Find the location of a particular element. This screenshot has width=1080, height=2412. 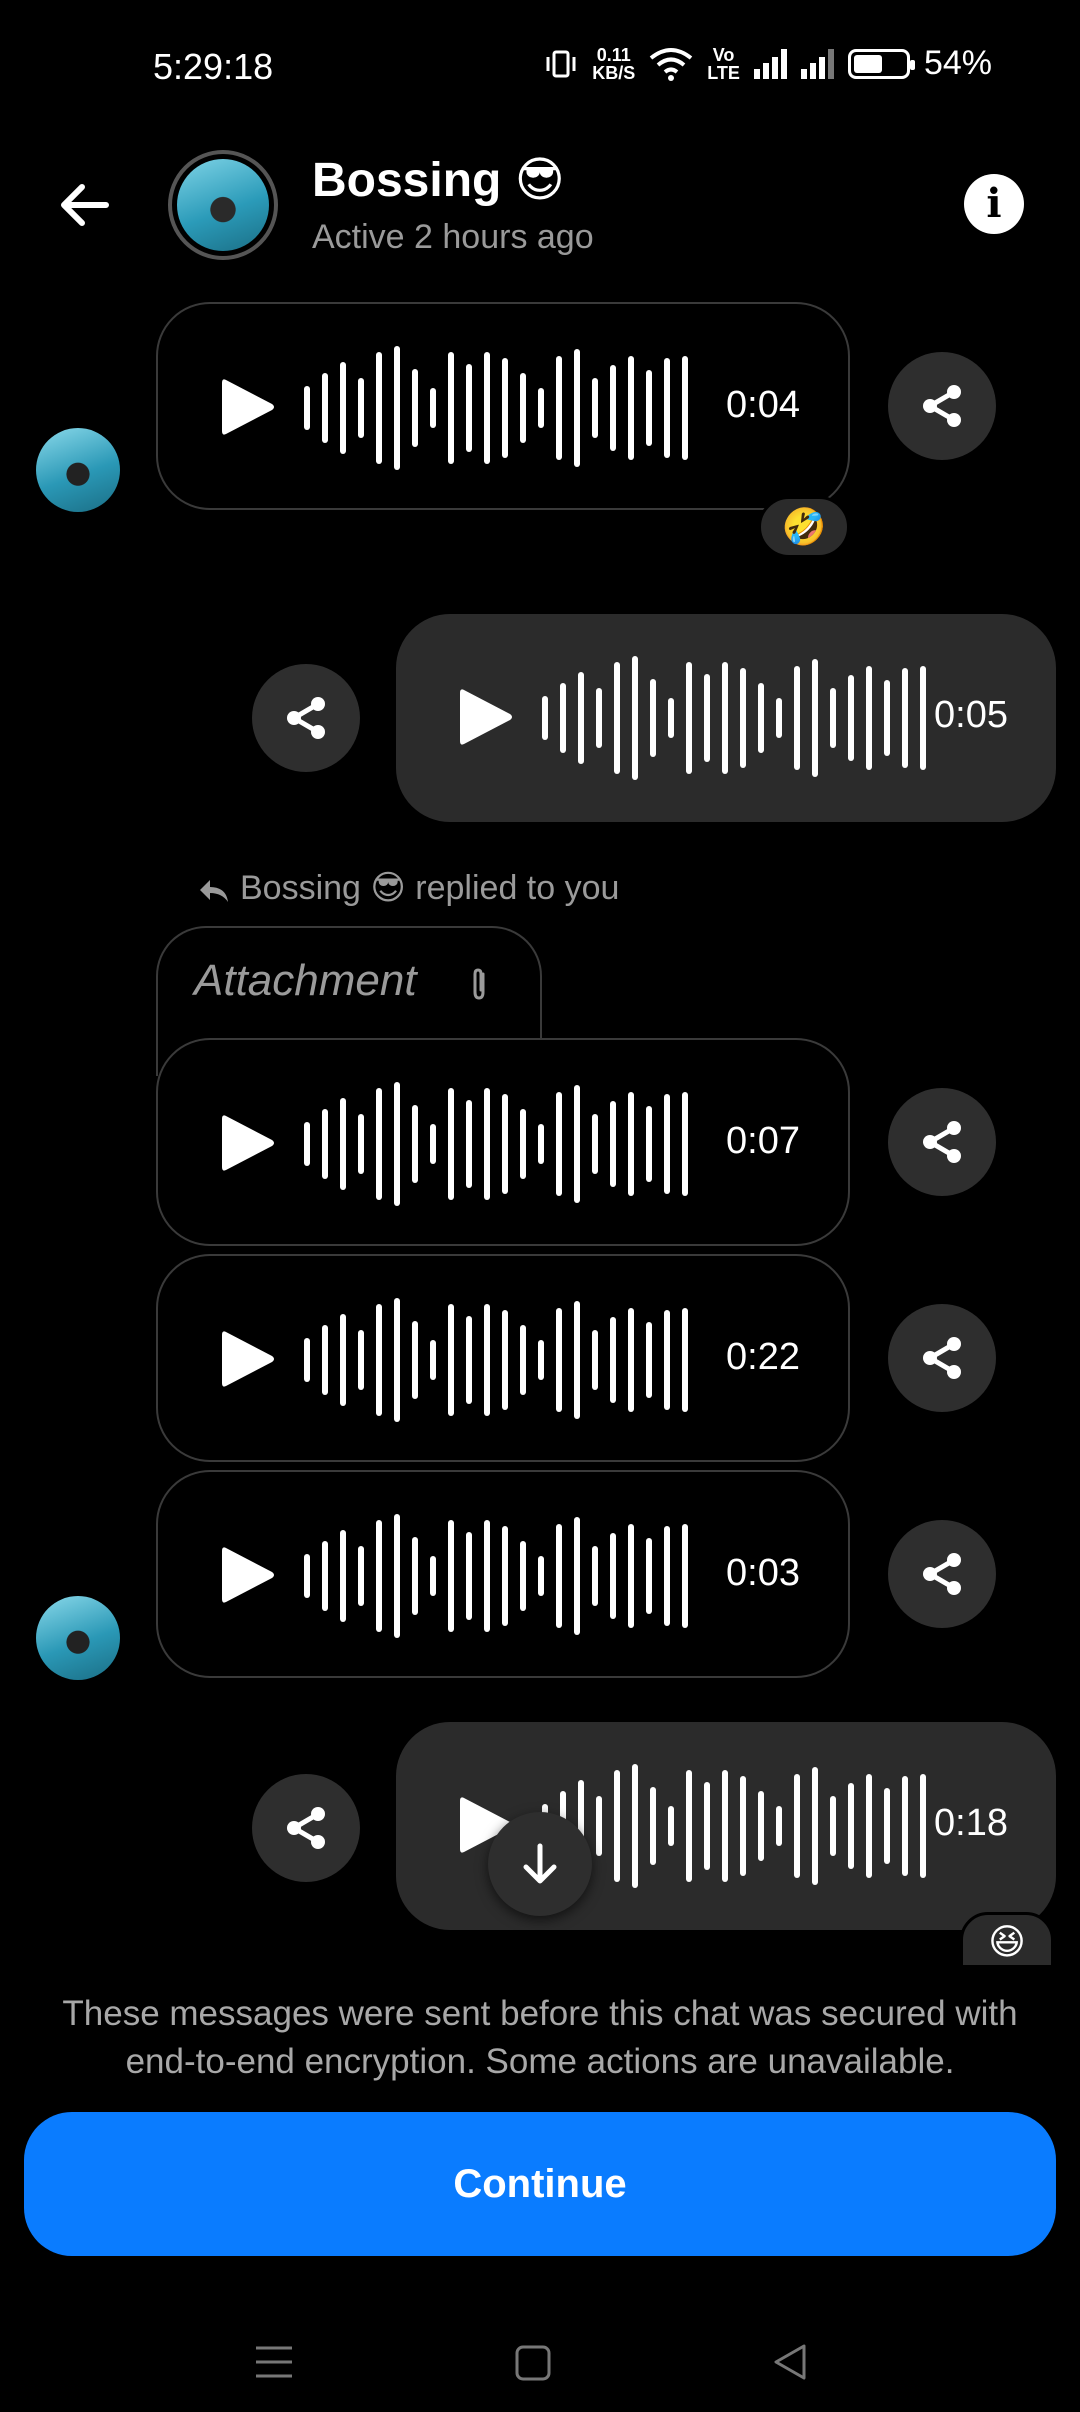

reaction-badge: 🤣 is located at coordinates (804, 527).